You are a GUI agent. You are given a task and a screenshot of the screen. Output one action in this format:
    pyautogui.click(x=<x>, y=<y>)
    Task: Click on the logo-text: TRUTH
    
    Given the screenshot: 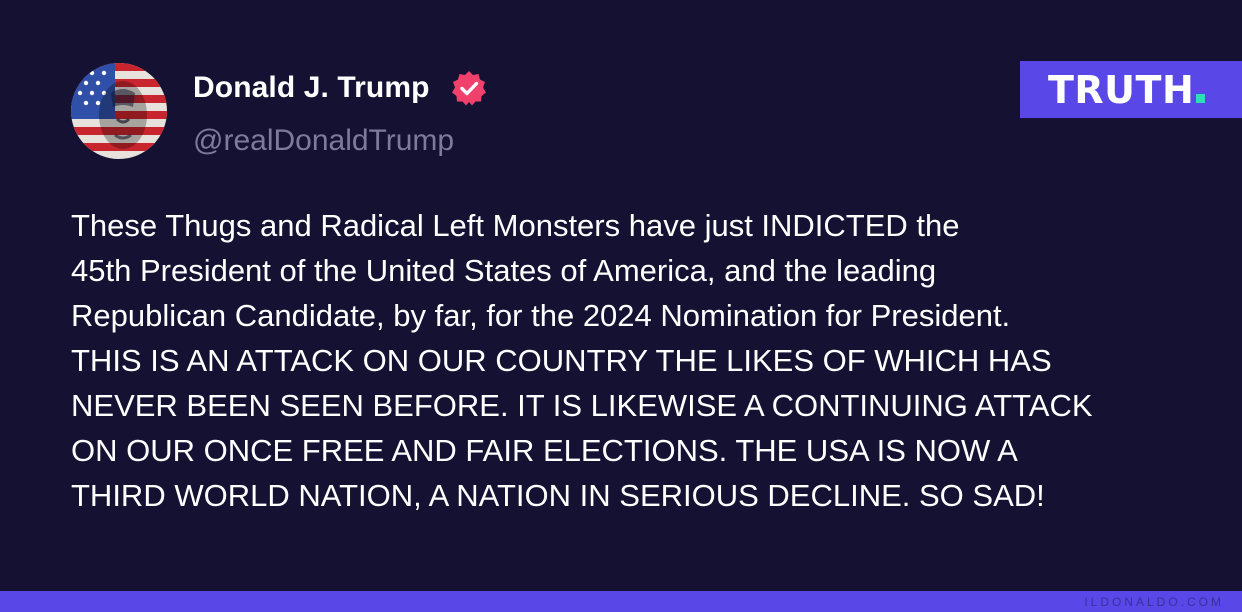 What is the action you would take?
    pyautogui.click(x=1121, y=90)
    